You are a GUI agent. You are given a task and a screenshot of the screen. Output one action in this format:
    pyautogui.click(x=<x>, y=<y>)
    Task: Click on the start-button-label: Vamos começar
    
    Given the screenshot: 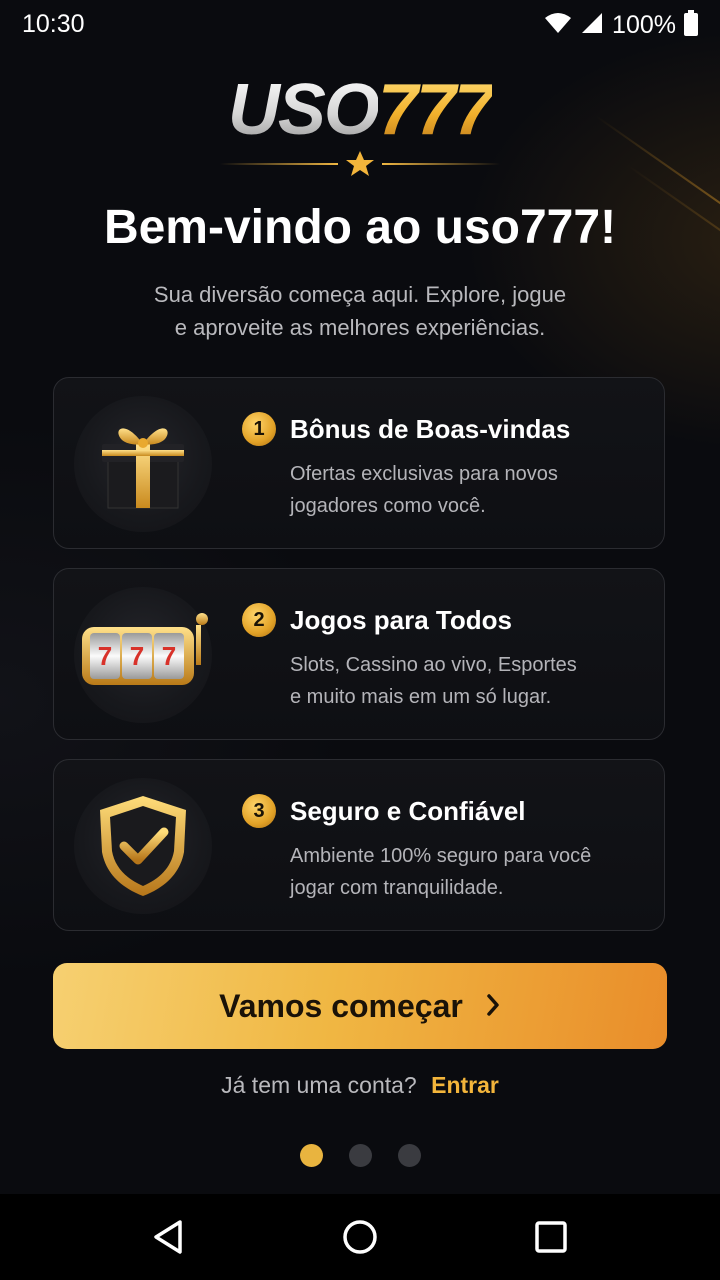 What is the action you would take?
    pyautogui.click(x=341, y=1005)
    